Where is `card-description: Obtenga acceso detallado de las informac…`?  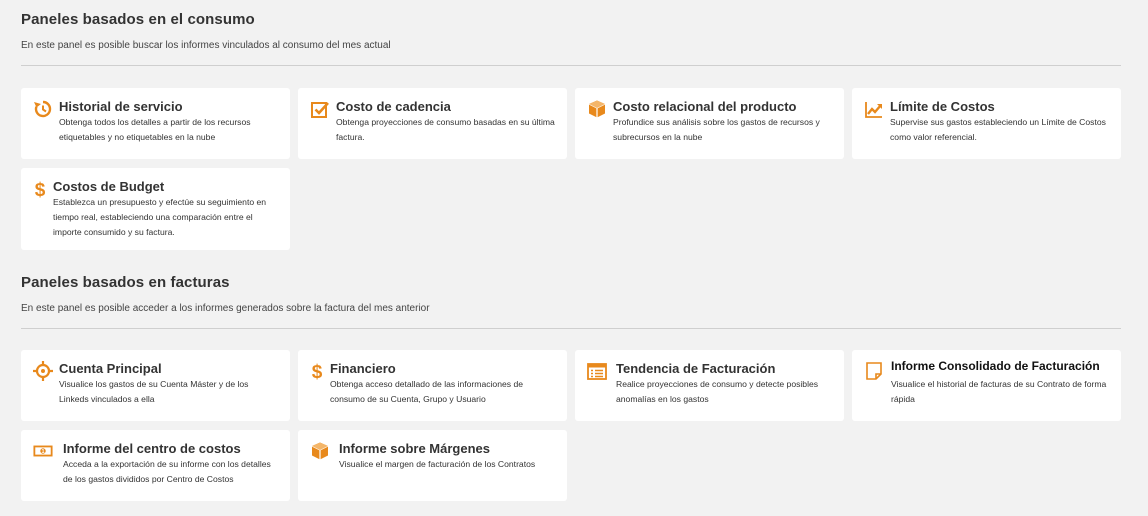 card-description: Obtenga acceso detallado de las informac… is located at coordinates (427, 391).